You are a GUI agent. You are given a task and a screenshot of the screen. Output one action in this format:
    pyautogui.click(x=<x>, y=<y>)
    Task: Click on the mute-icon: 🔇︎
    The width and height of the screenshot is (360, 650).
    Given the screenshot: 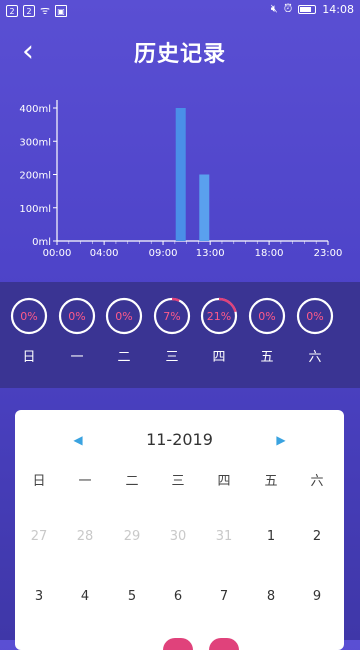 What is the action you would take?
    pyautogui.click(x=274, y=8)
    